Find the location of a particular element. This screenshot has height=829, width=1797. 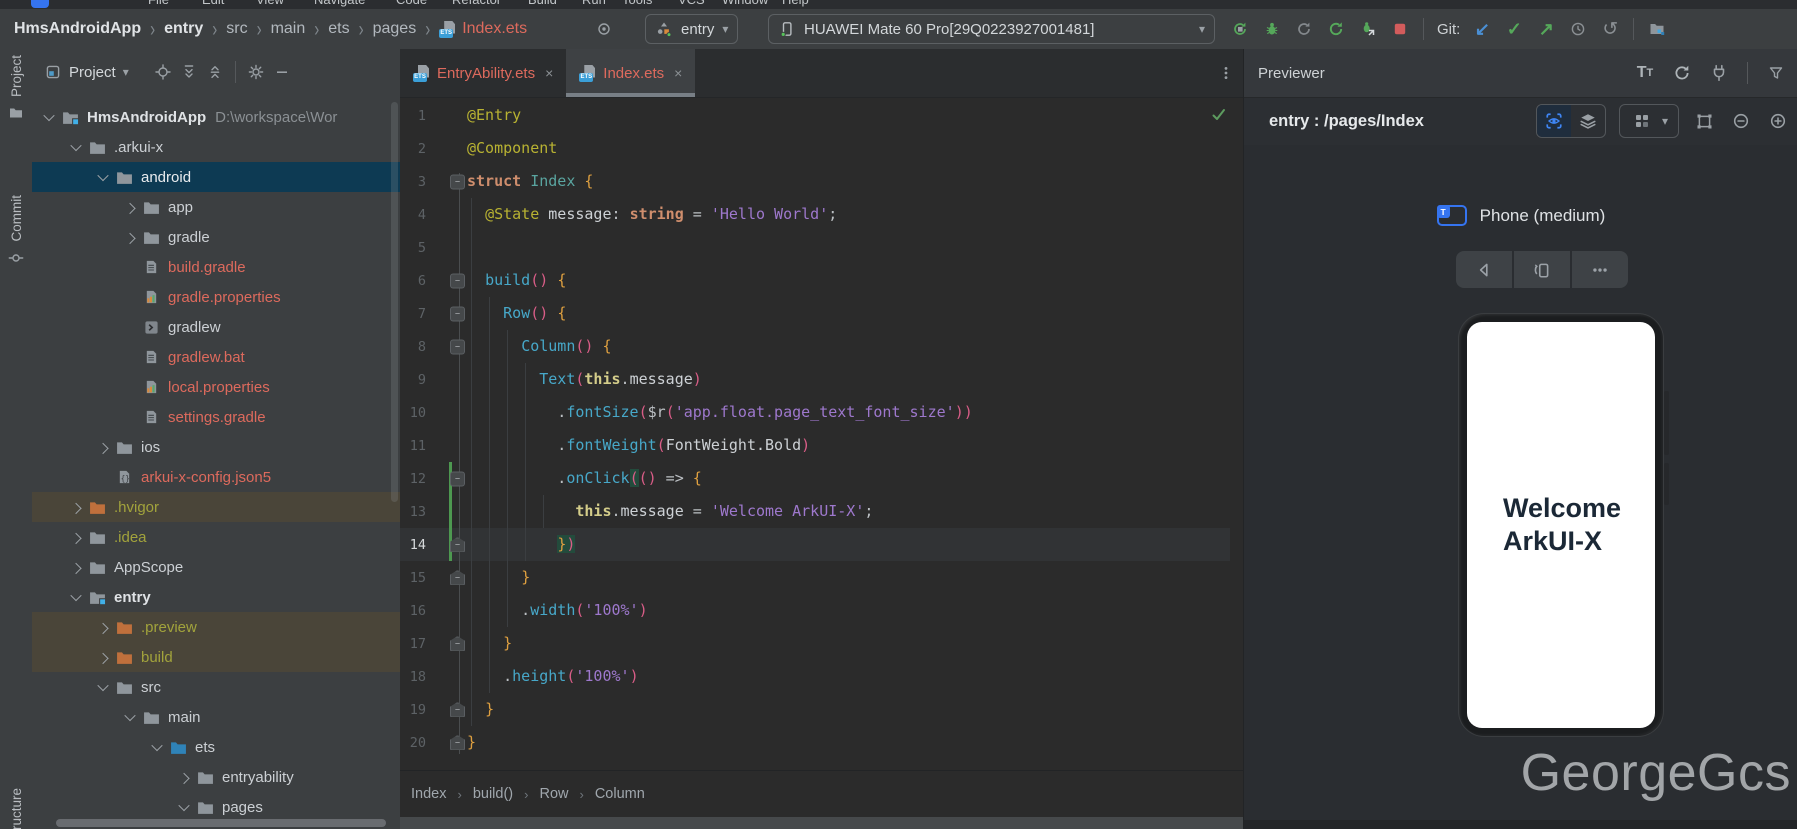

debug-icon is located at coordinates (1272, 29).